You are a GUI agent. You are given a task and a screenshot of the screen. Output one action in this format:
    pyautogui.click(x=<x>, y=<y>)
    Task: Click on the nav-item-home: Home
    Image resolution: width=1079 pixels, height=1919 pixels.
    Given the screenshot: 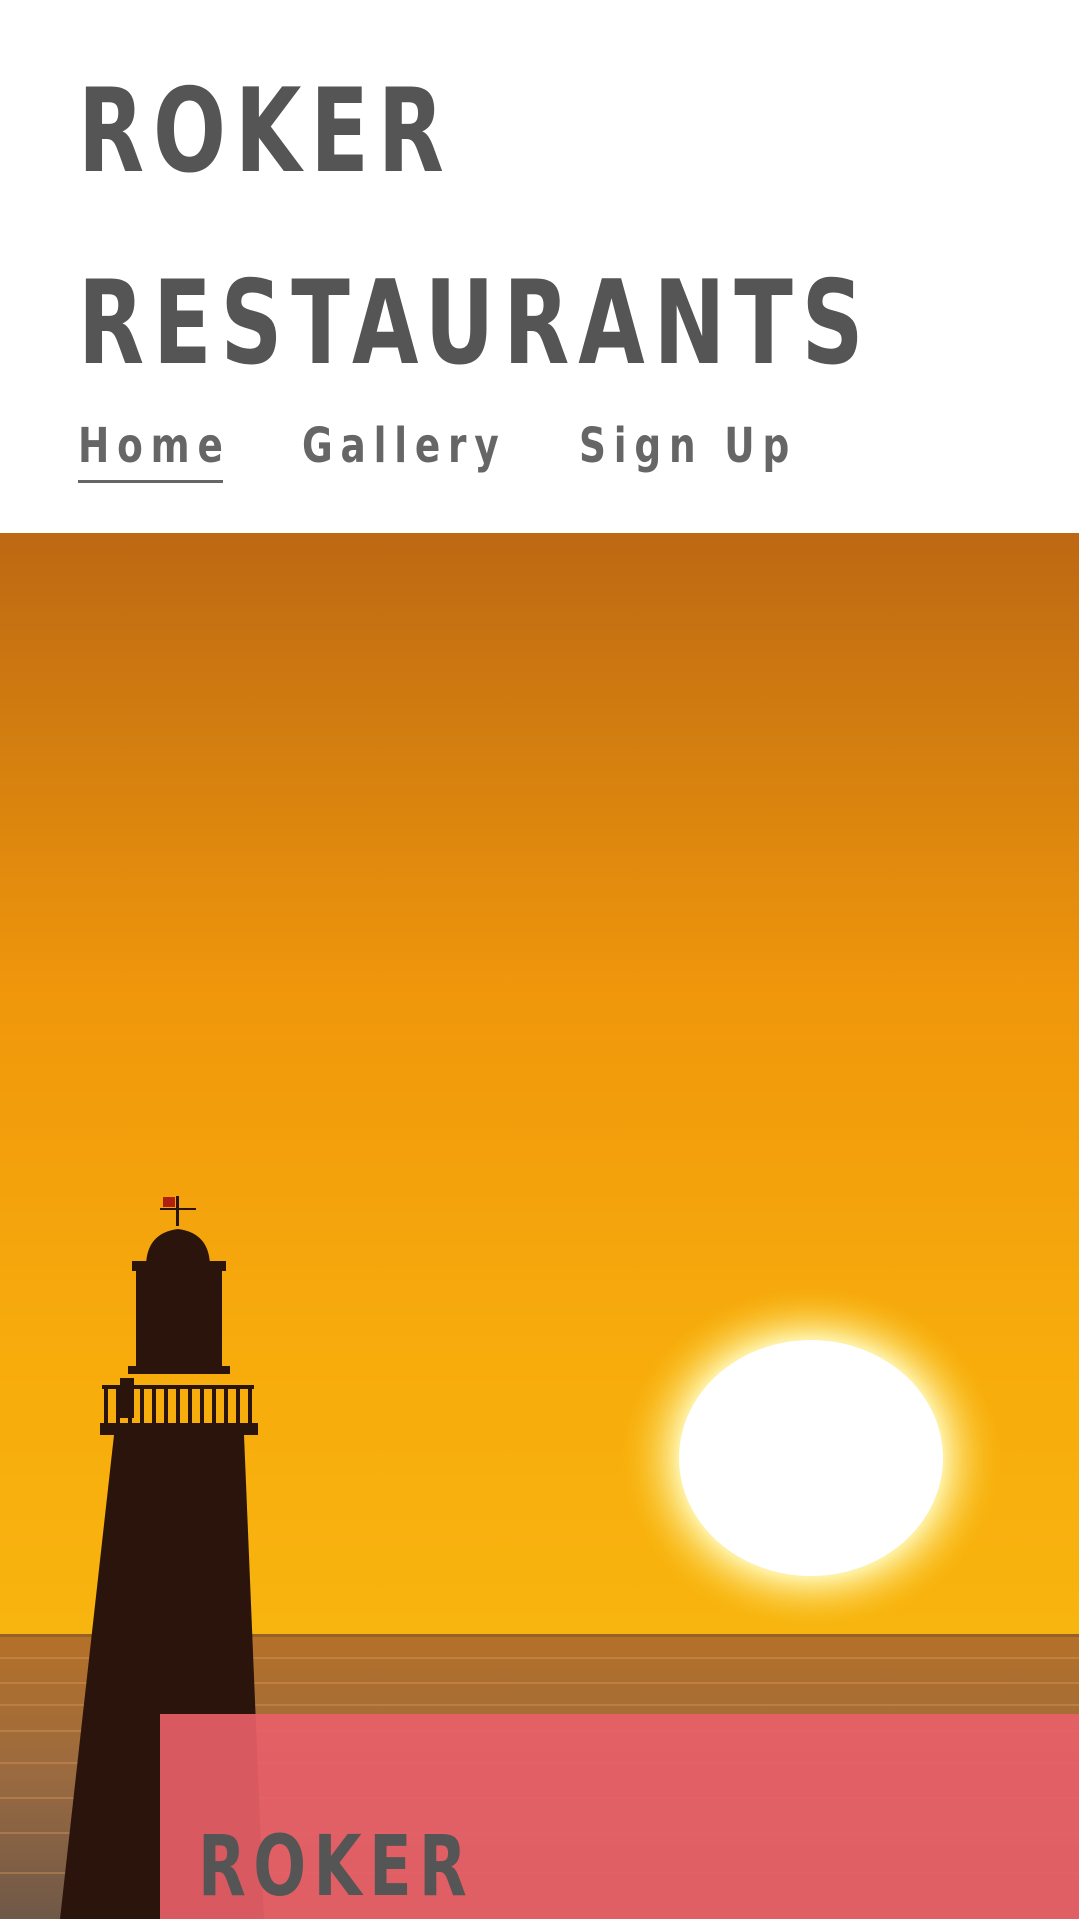 What is the action you would take?
    pyautogui.click(x=154, y=446)
    